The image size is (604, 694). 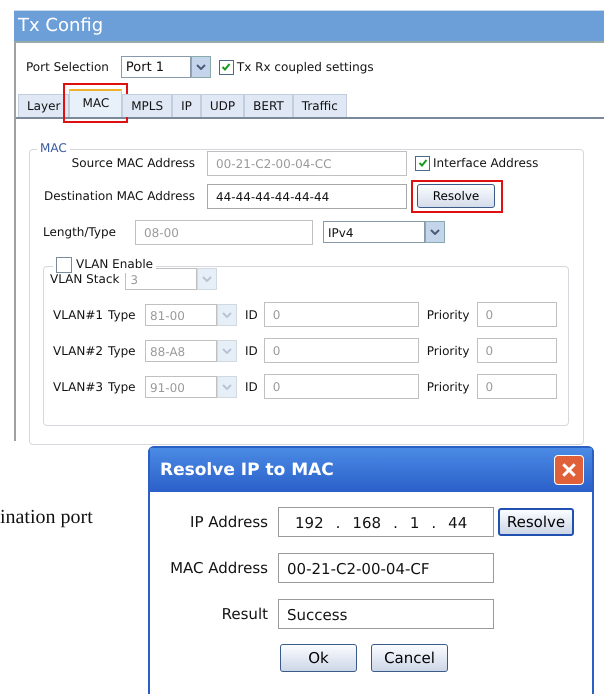 I want to click on dialog-button: Cancel, so click(x=409, y=658).